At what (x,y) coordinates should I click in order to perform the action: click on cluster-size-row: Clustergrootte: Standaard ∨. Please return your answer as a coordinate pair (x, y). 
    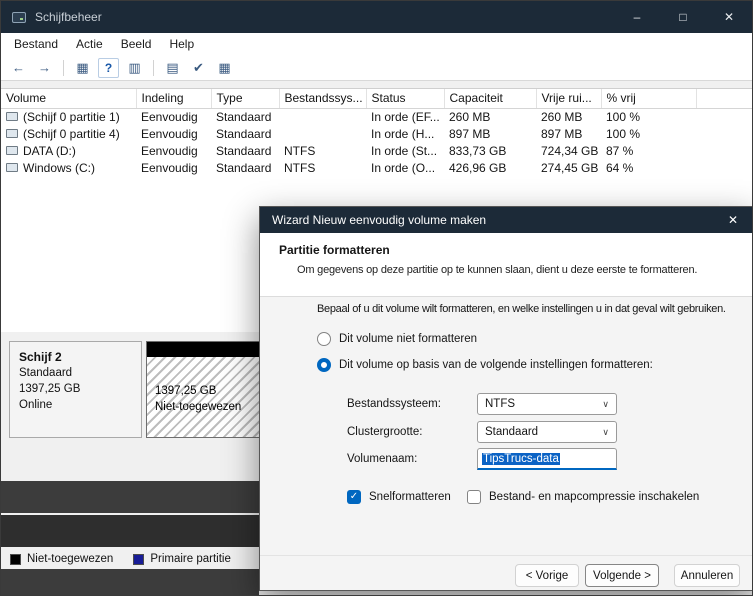
    Looking at the image, I should click on (482, 432).